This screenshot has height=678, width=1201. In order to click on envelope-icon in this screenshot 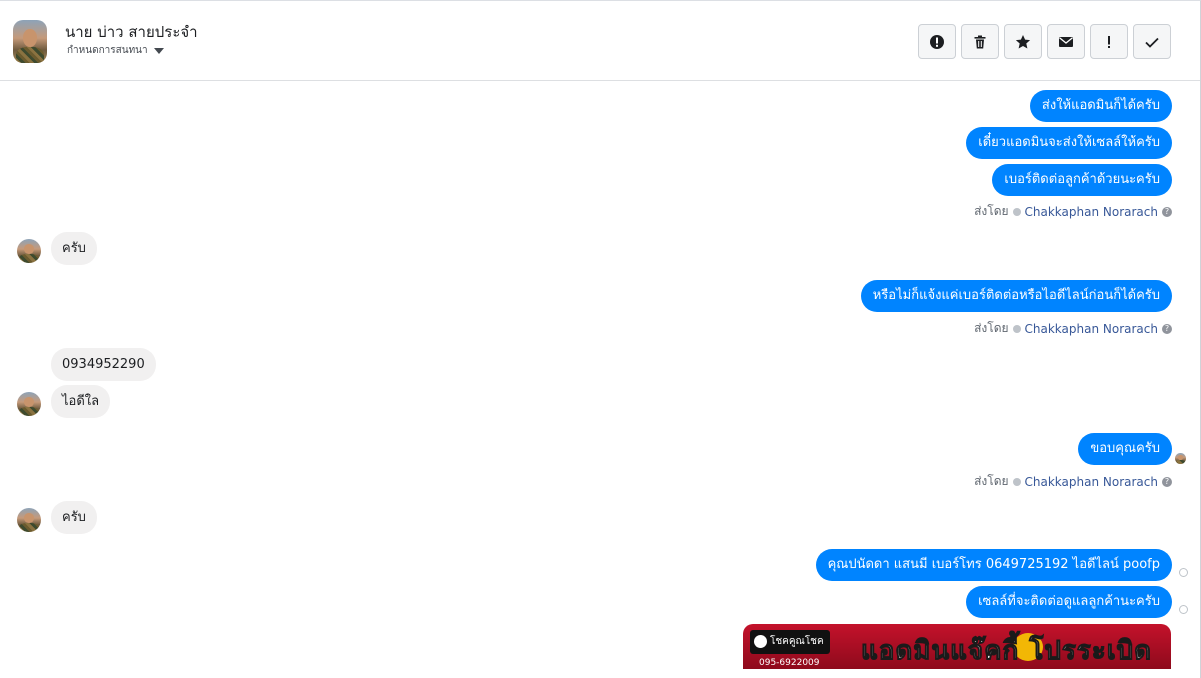, I will do `click(1066, 41)`.